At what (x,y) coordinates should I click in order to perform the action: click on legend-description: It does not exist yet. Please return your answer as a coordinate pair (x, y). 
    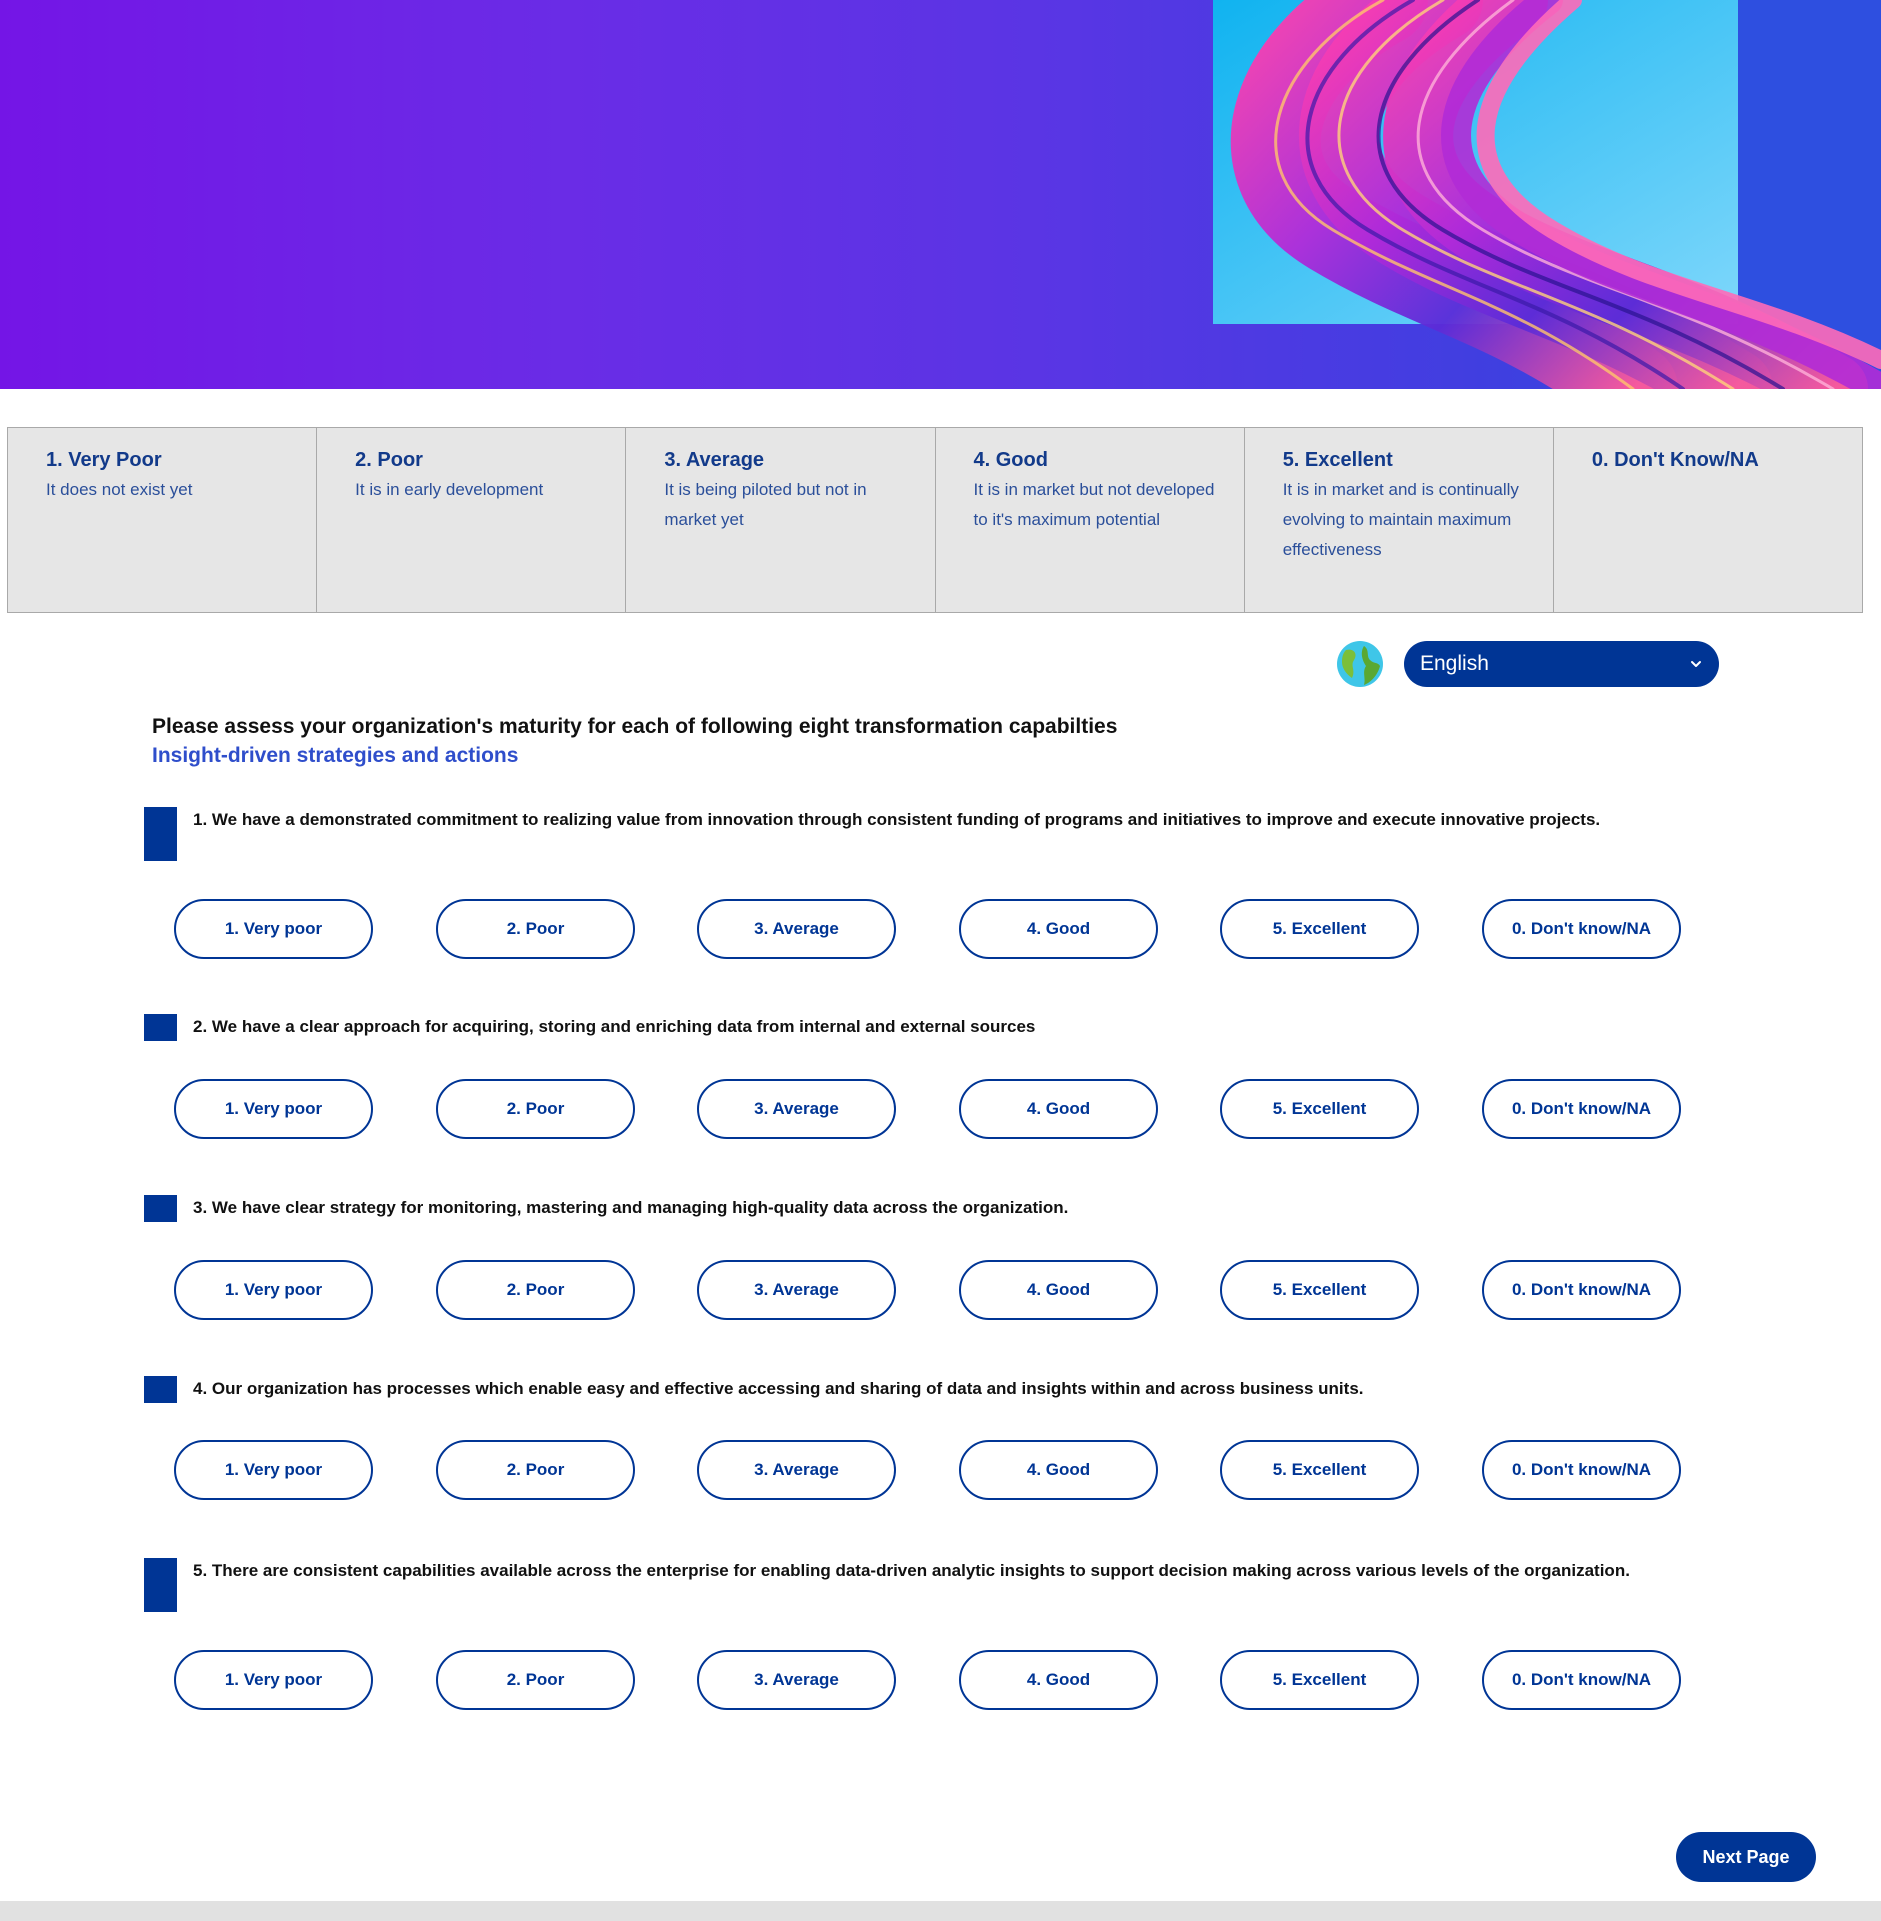
    Looking at the image, I should click on (119, 489).